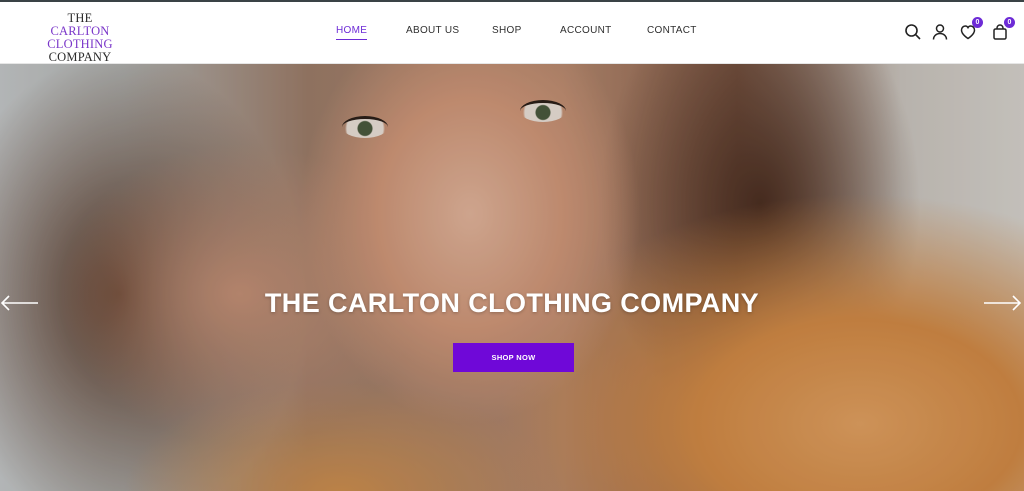 The height and width of the screenshot is (491, 1024). What do you see at coordinates (1003, 29) in the screenshot?
I see `bag-icon: 0` at bounding box center [1003, 29].